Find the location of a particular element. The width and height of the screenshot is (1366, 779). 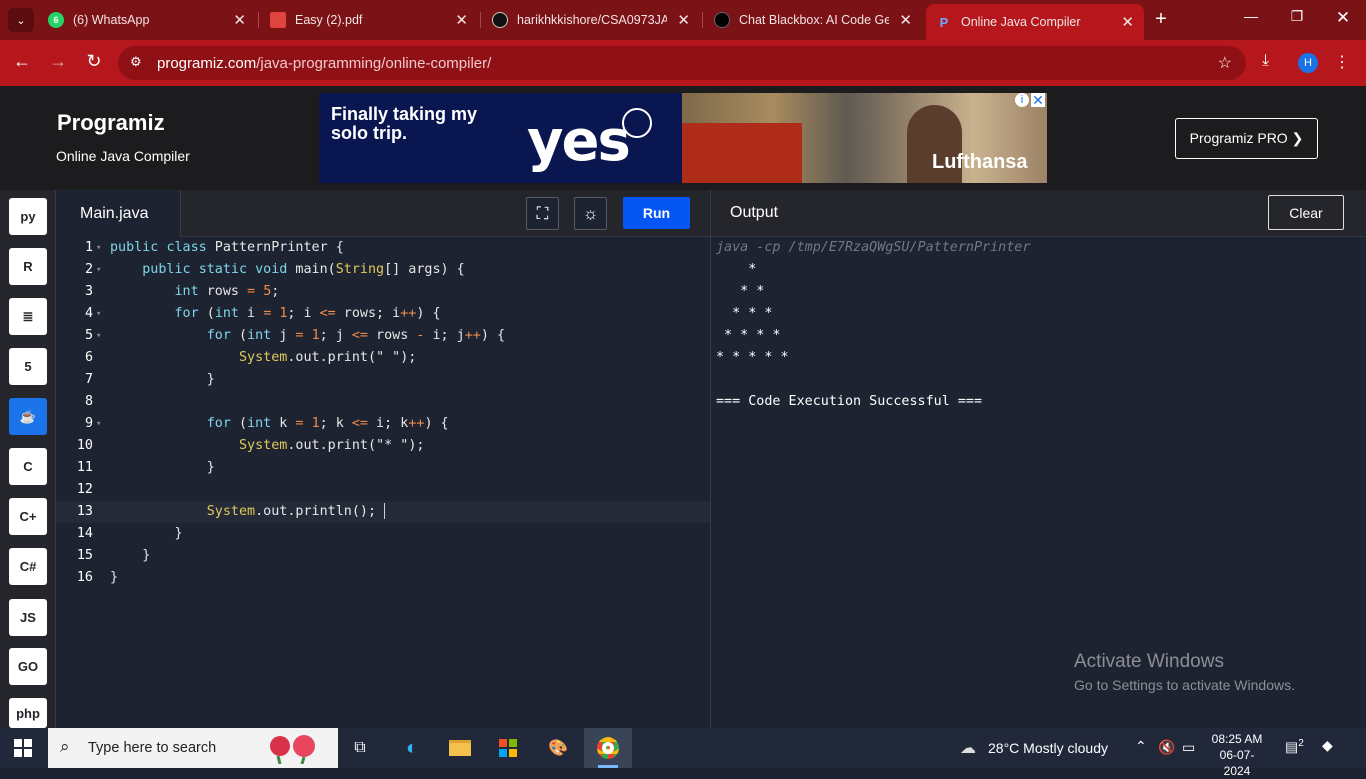

lang-label: C+ is located at coordinates (28, 516).